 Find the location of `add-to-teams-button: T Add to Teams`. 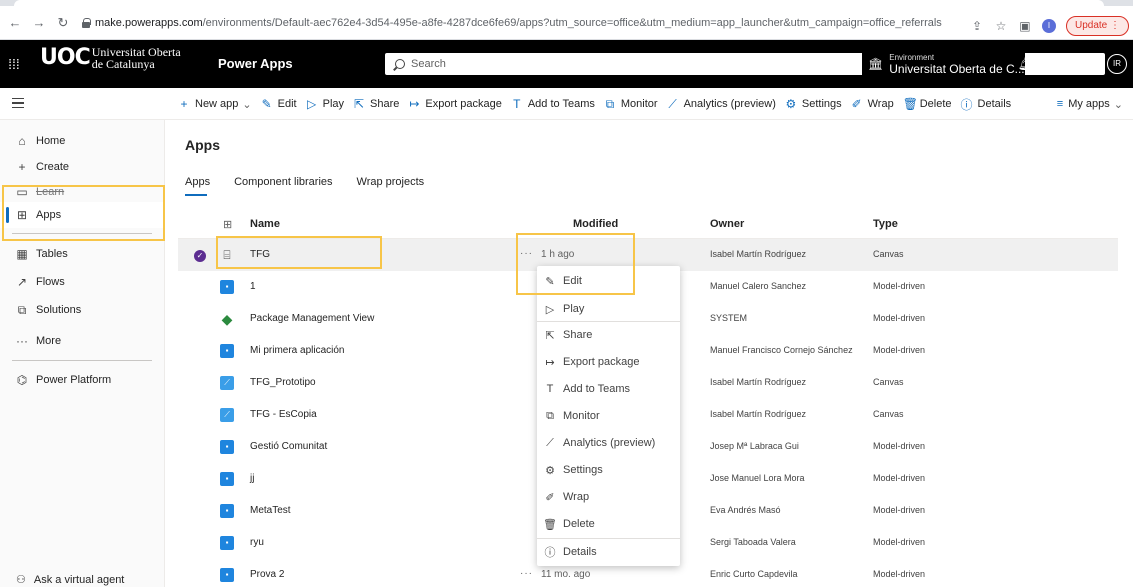

add-to-teams-button: T Add to Teams is located at coordinates (553, 104).